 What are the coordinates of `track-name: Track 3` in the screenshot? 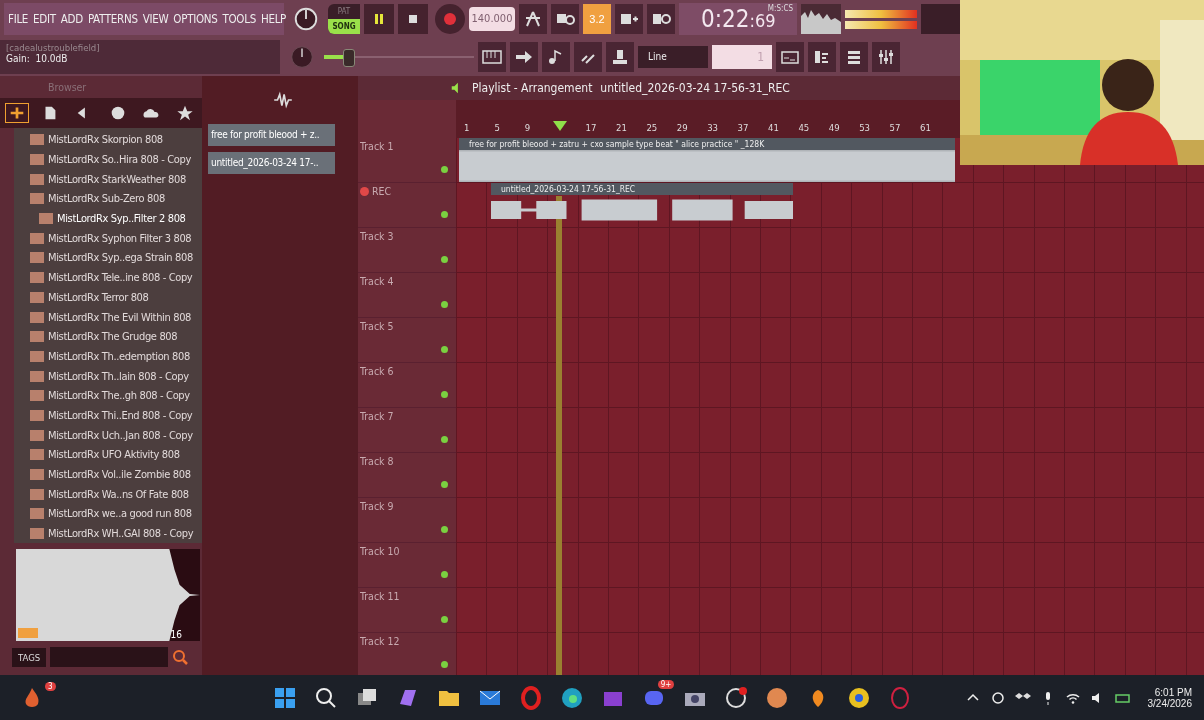 It's located at (377, 235).